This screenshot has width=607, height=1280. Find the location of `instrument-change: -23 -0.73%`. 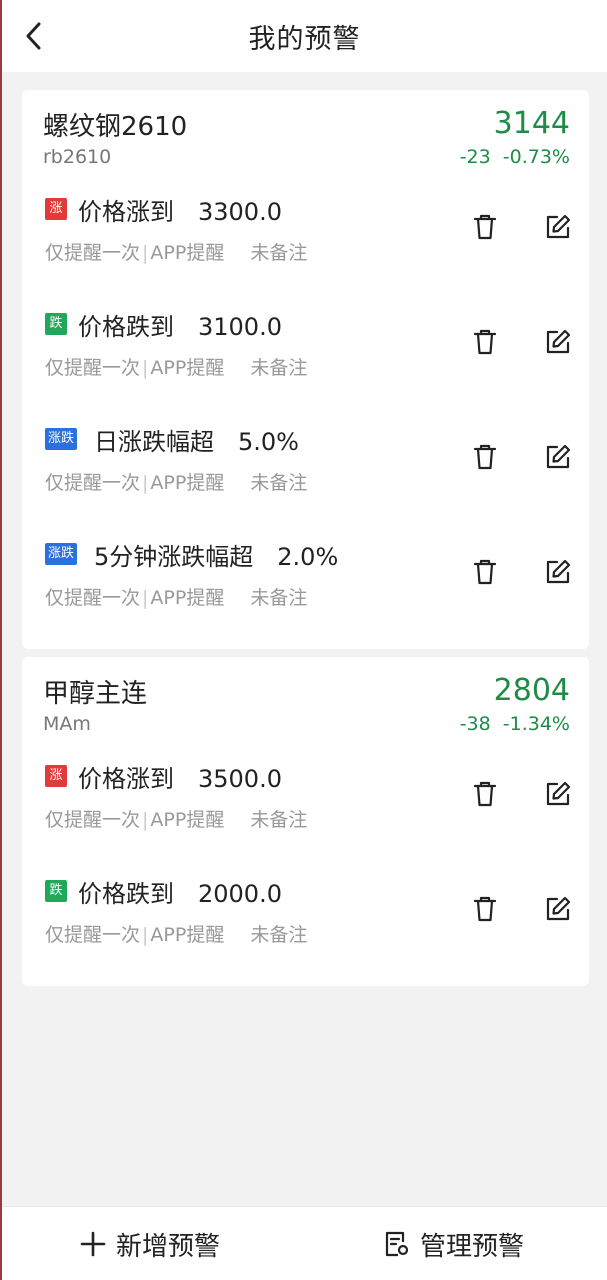

instrument-change: -23 -0.73% is located at coordinates (514, 157).